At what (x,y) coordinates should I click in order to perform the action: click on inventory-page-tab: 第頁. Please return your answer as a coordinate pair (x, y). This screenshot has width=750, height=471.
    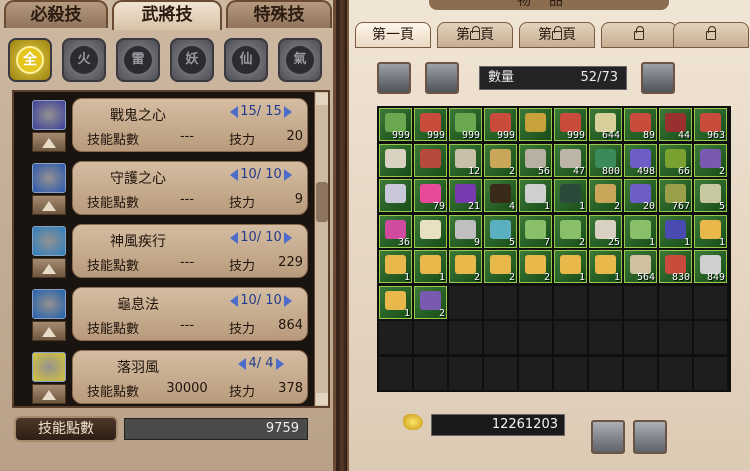
    Looking at the image, I should click on (557, 35).